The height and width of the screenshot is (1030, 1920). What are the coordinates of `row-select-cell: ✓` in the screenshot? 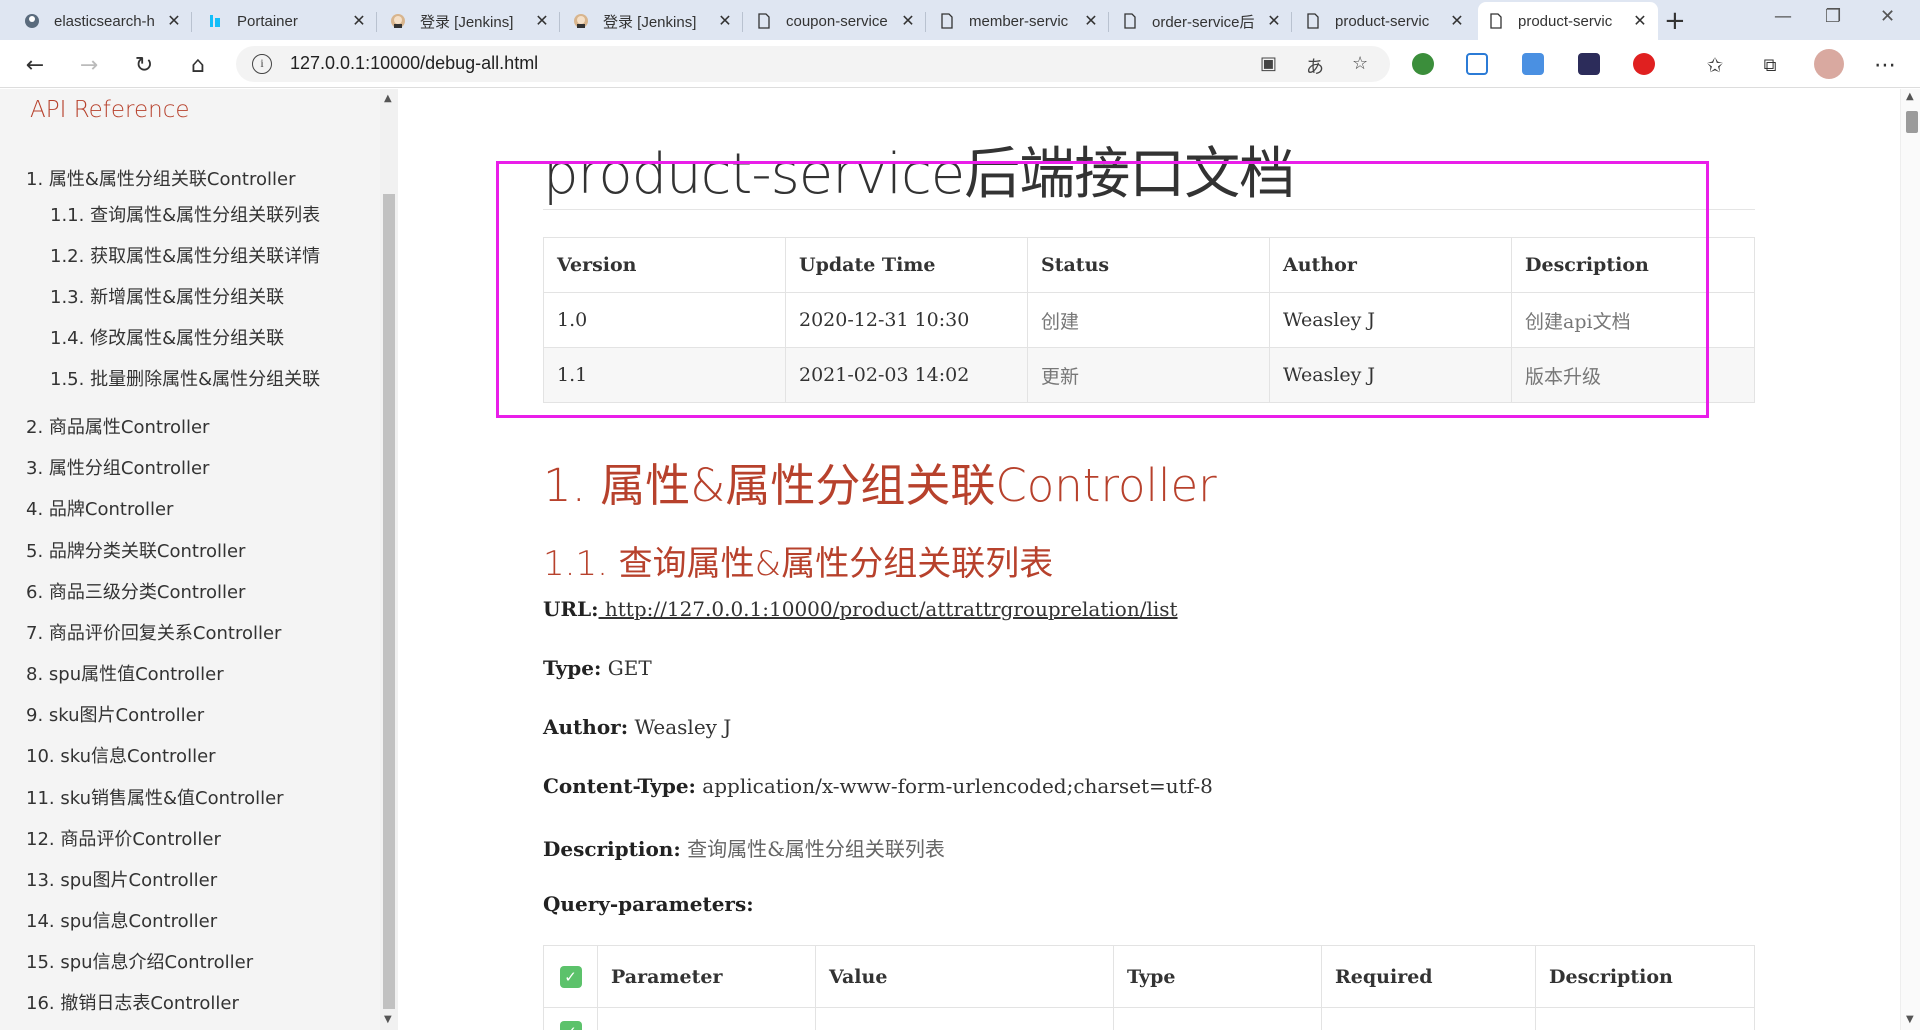 It's located at (570, 1018).